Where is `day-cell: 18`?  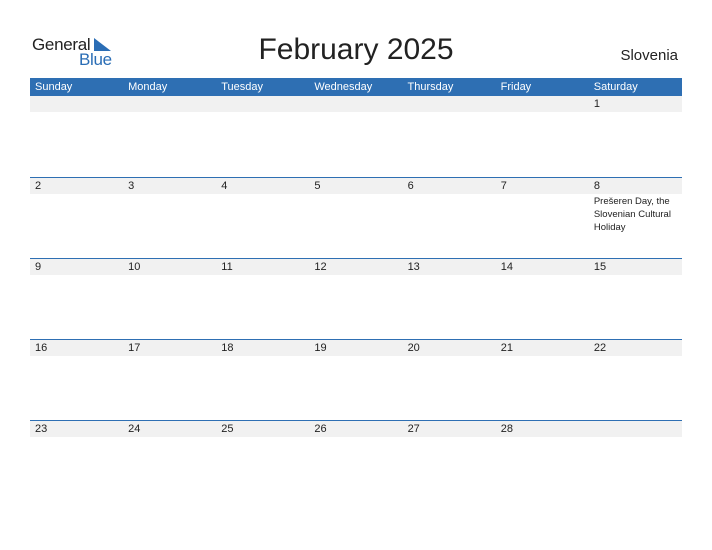 day-cell: 18 is located at coordinates (262, 380).